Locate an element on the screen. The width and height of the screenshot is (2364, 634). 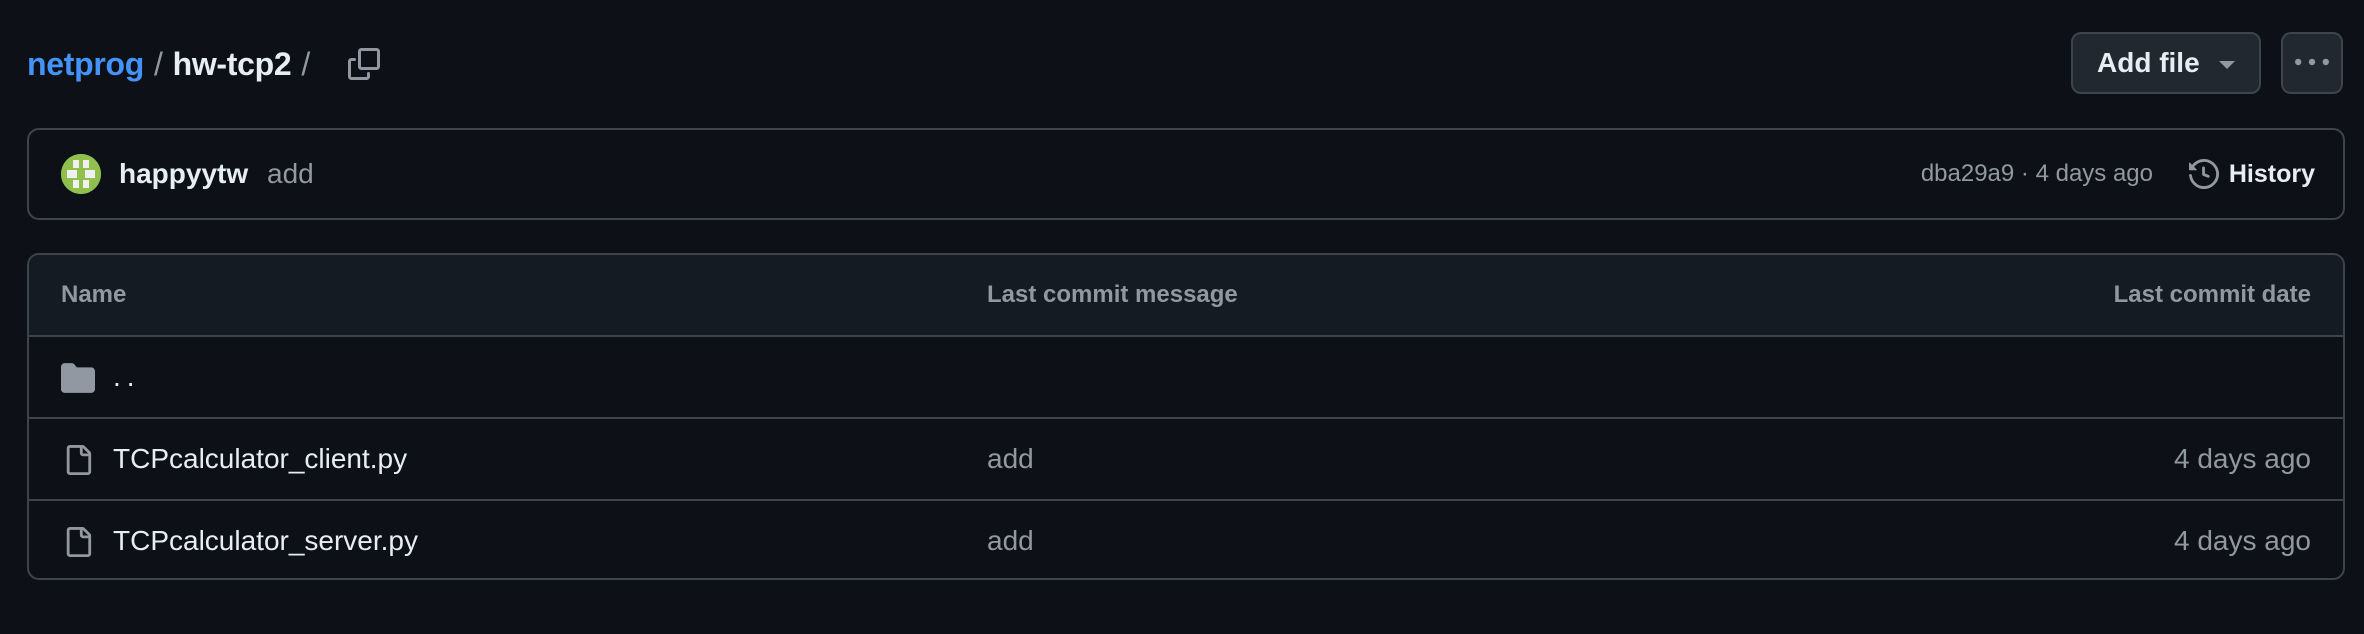
file-navigation-header: netprog / hw-tcp2 / Add file is located at coordinates (1186, 64).